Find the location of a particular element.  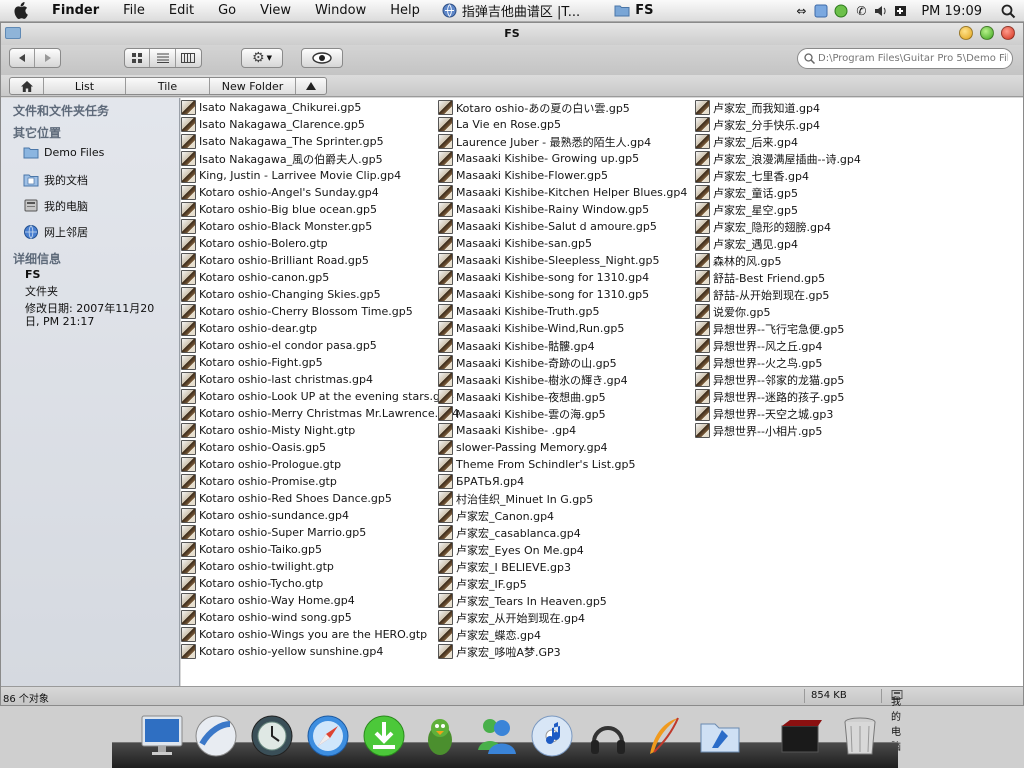

file-item: 舒喆-Best Friend.gp5 is located at coordinates (760, 277).